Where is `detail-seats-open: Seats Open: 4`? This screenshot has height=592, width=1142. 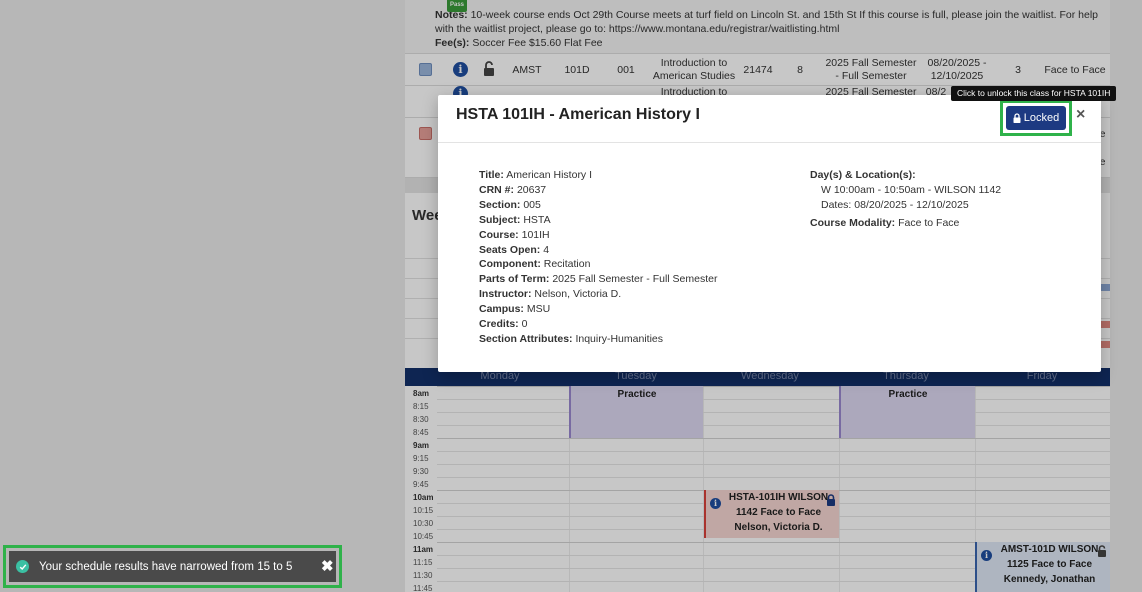 detail-seats-open: Seats Open: 4 is located at coordinates (514, 249).